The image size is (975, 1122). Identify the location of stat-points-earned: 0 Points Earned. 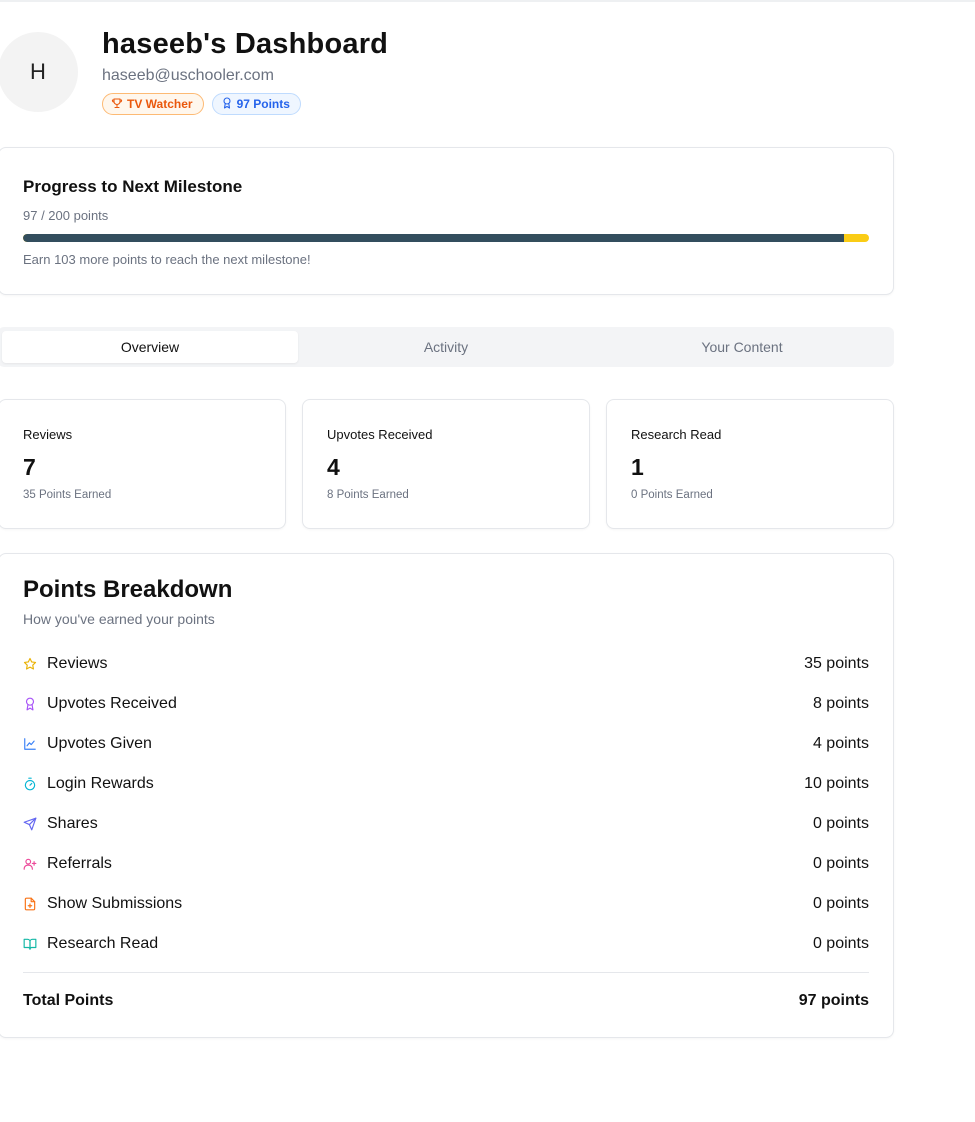
(672, 495).